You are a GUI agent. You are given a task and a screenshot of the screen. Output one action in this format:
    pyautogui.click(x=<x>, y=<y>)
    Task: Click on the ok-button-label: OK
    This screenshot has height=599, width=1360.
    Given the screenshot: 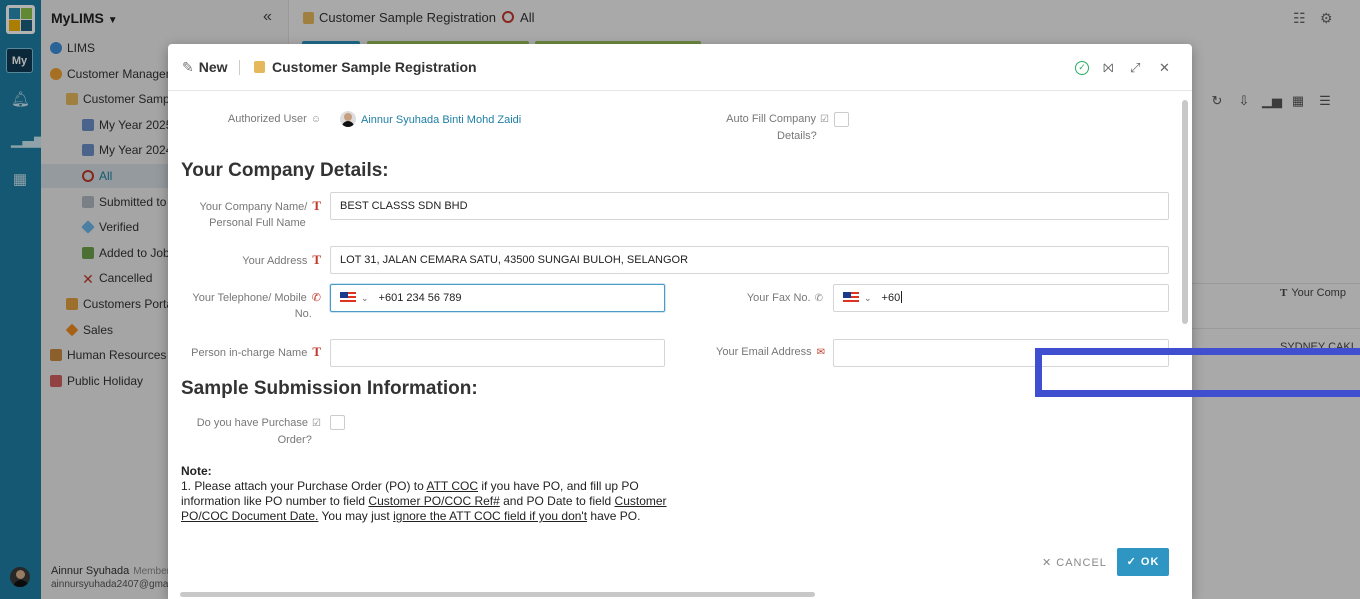 What is the action you would take?
    pyautogui.click(x=1150, y=562)
    